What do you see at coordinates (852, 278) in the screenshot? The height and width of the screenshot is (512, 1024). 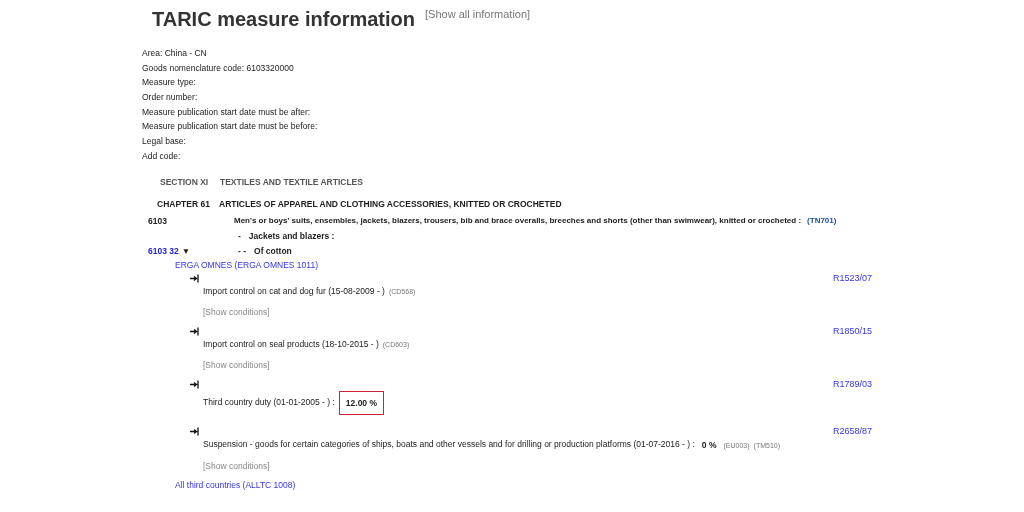 I see `regulation-link: R1523/07` at bounding box center [852, 278].